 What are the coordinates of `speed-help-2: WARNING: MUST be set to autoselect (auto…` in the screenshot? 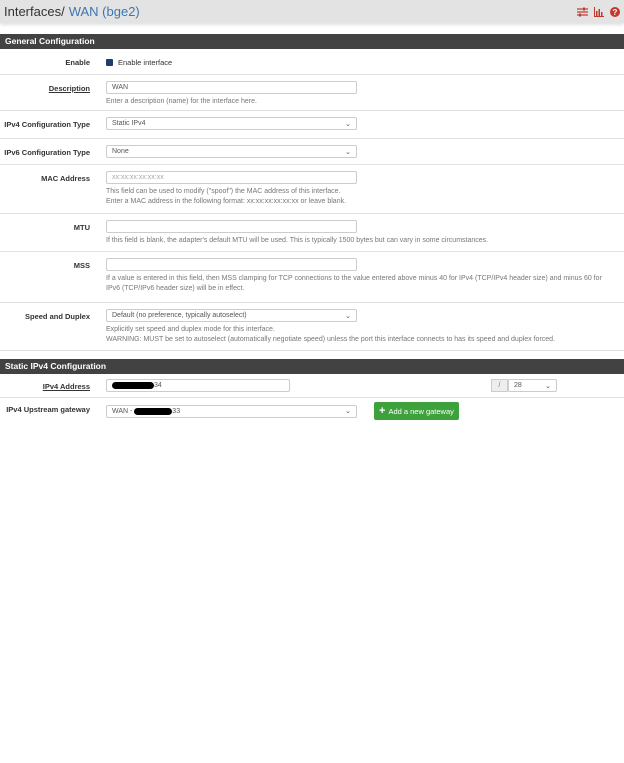 It's located at (331, 339).